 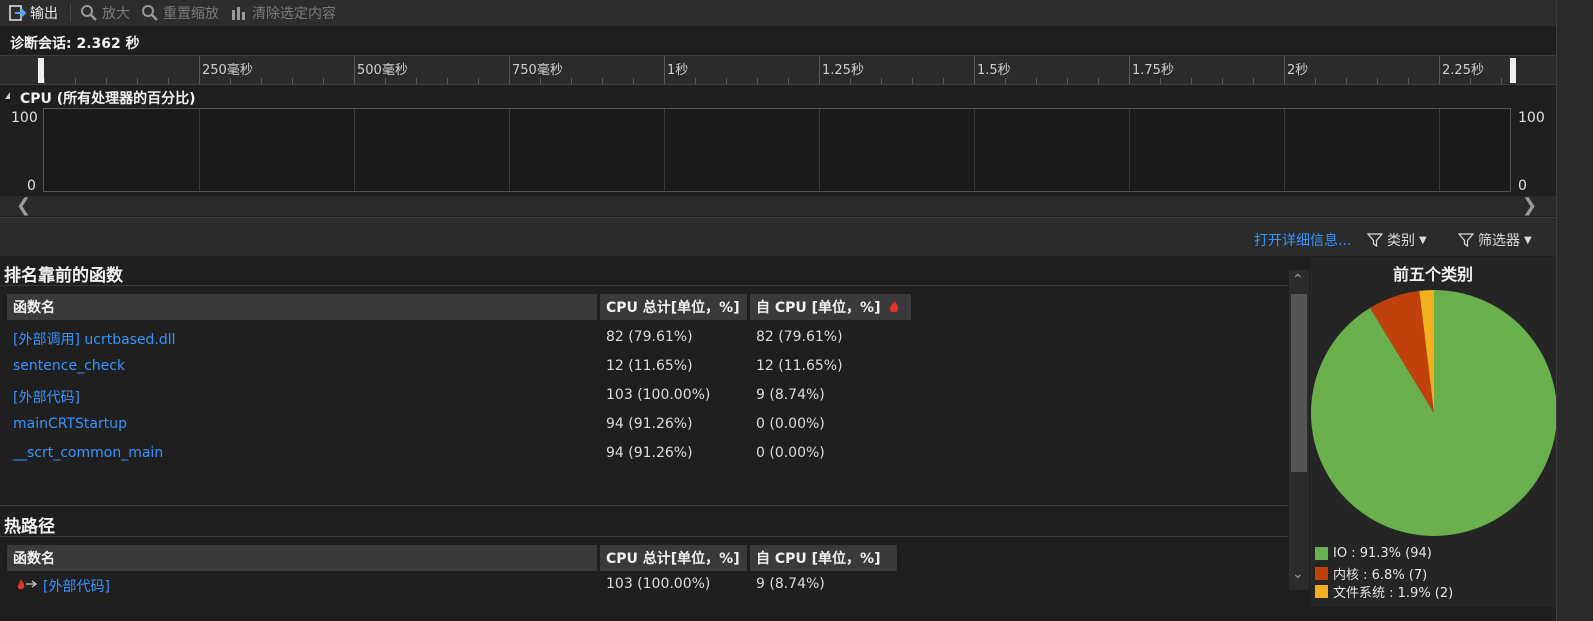 What do you see at coordinates (69, 366) in the screenshot?
I see `function-name-link: sentence_check` at bounding box center [69, 366].